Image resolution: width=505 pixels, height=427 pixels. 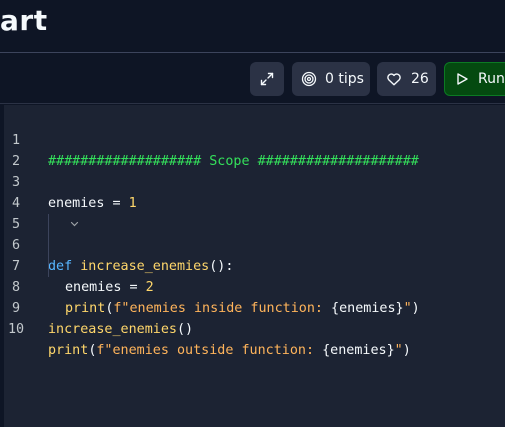 What do you see at coordinates (394, 79) in the screenshot?
I see `heart-icon` at bounding box center [394, 79].